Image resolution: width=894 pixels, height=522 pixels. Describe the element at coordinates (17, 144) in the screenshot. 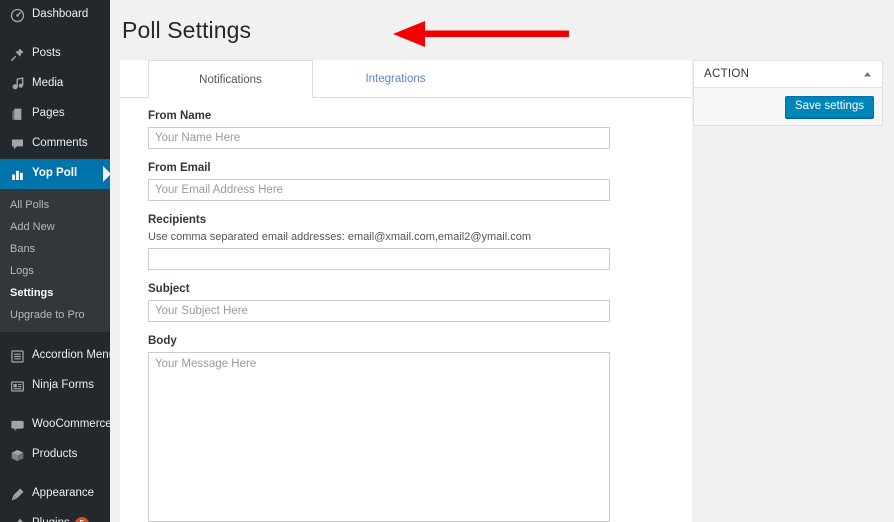

I see `comments-icon` at that location.